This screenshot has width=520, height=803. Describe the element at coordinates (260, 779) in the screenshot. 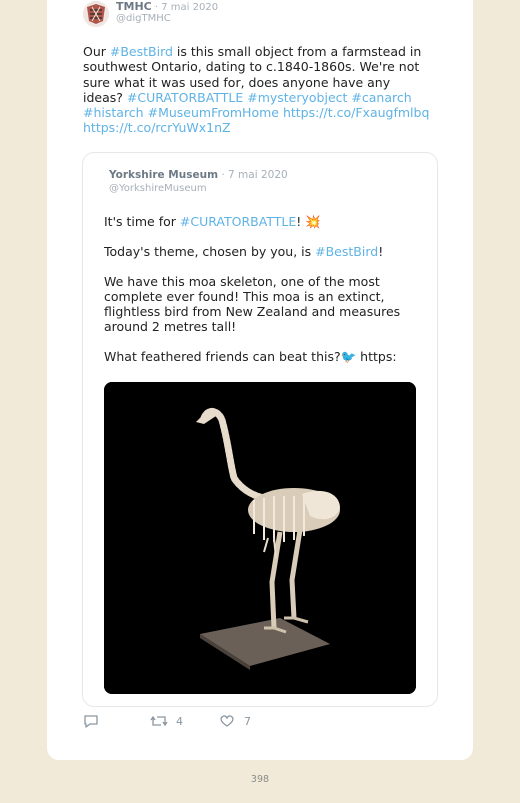

I see `page-number: 398` at that location.